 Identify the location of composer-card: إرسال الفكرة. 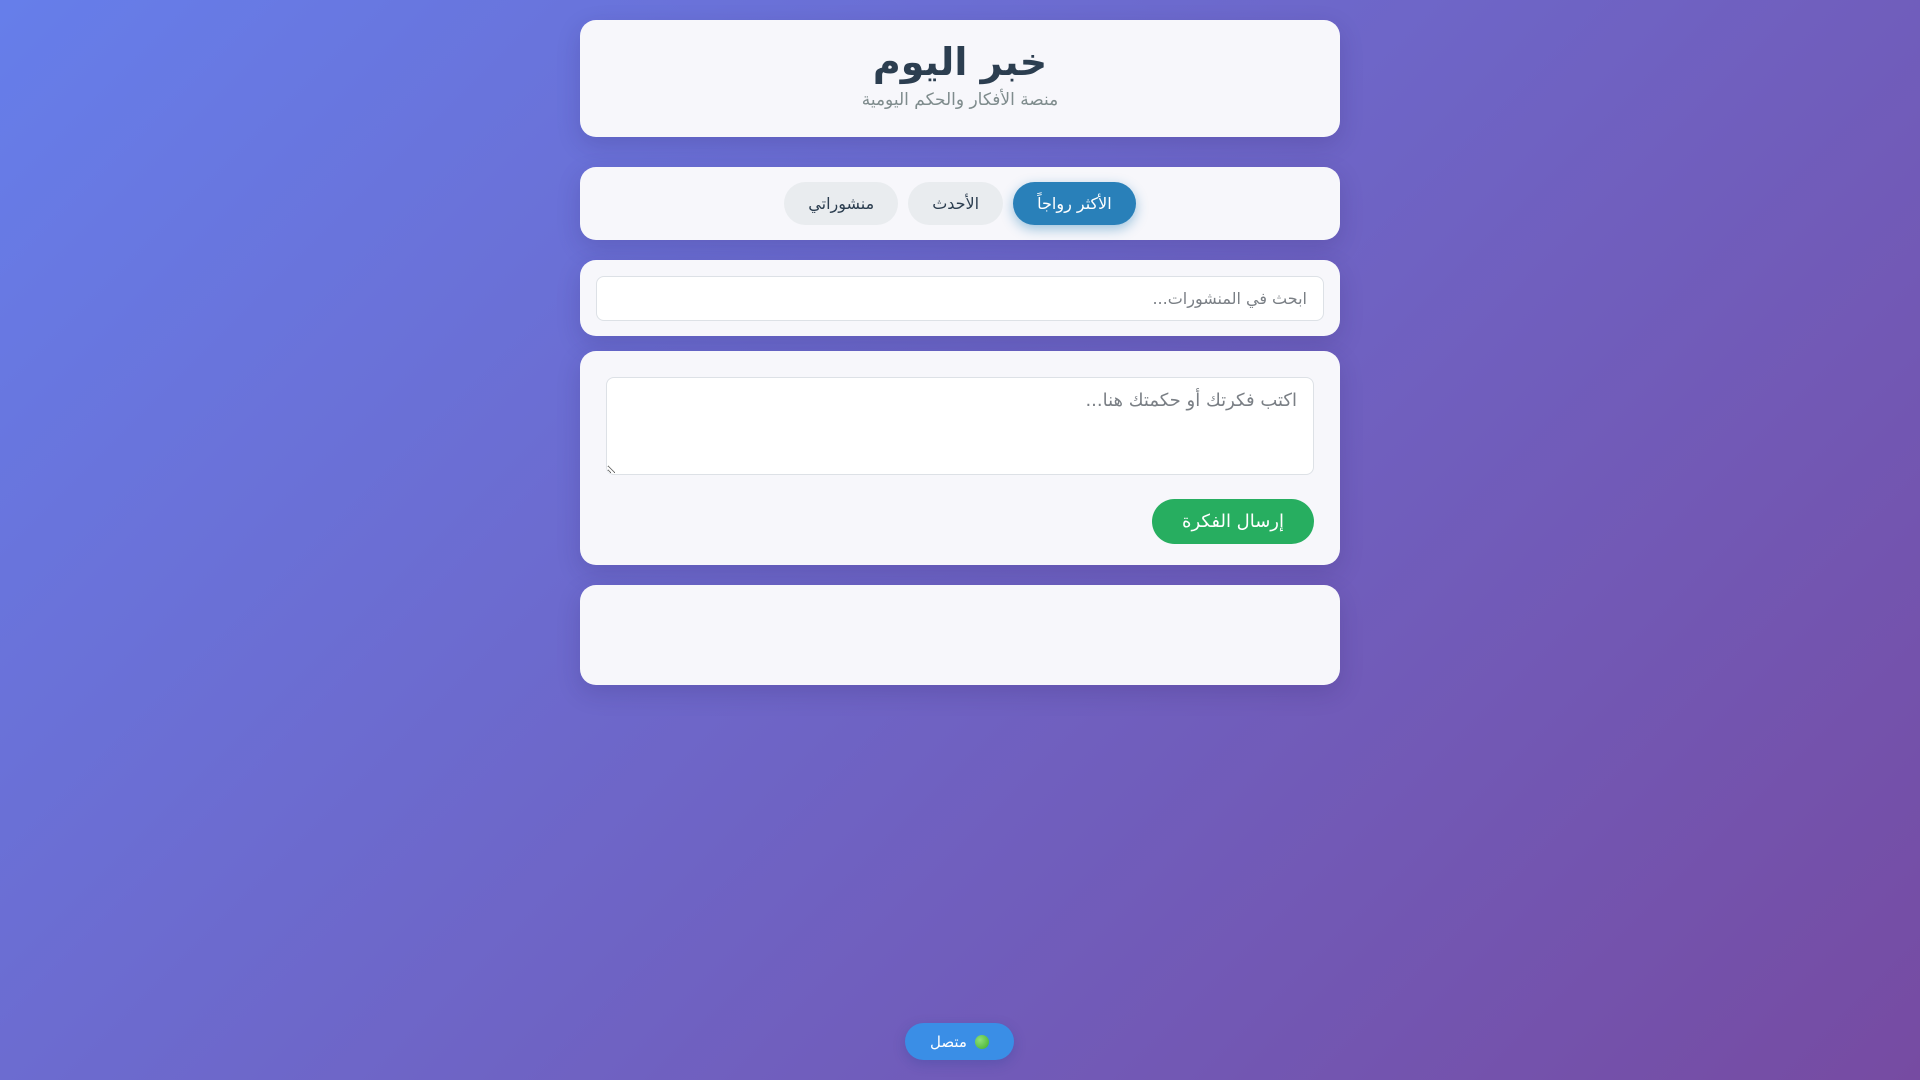
(960, 458).